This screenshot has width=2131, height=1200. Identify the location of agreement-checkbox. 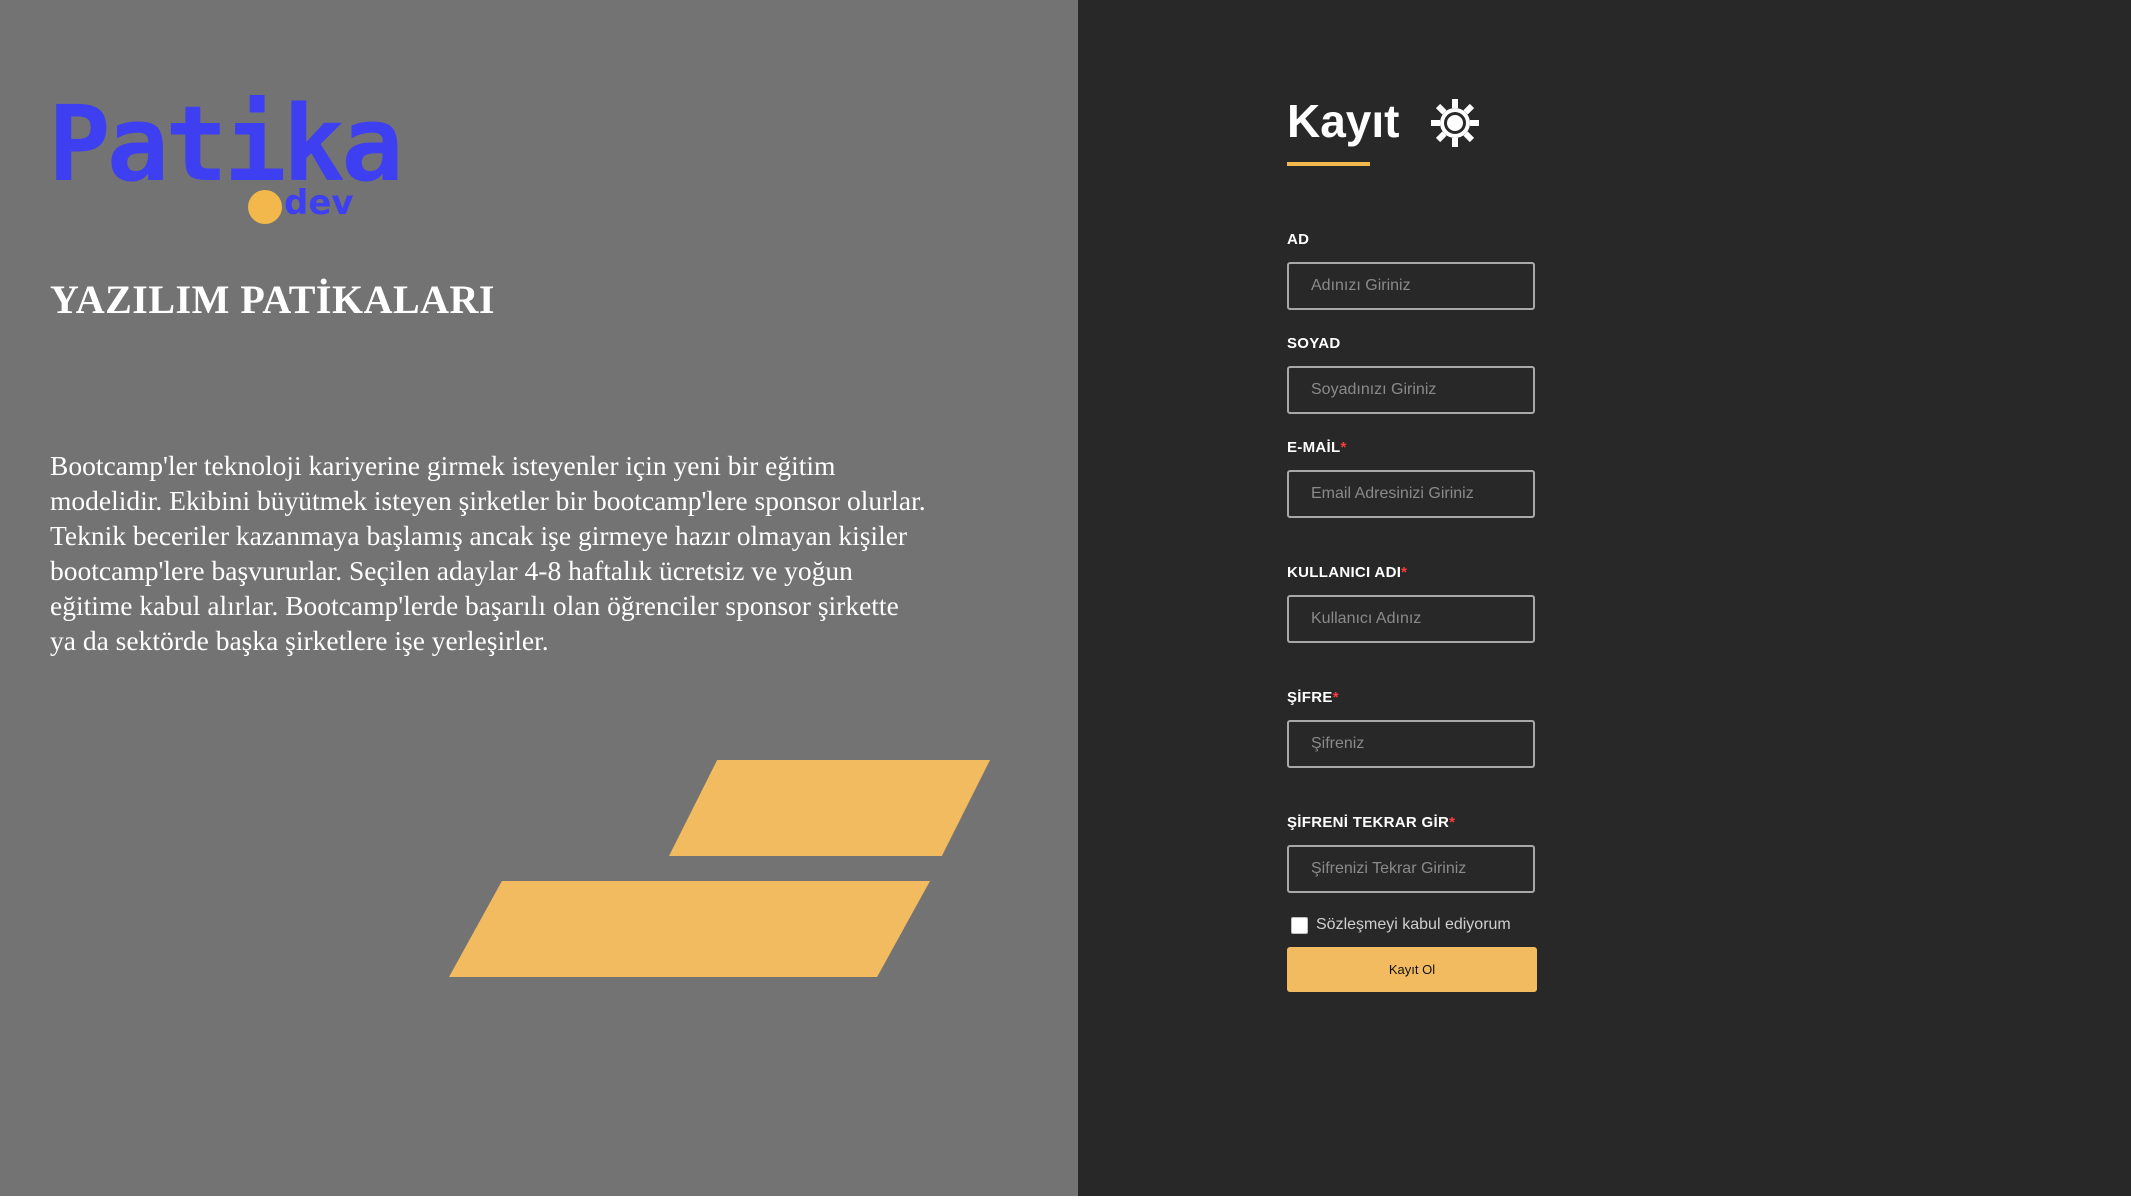
(1299, 925).